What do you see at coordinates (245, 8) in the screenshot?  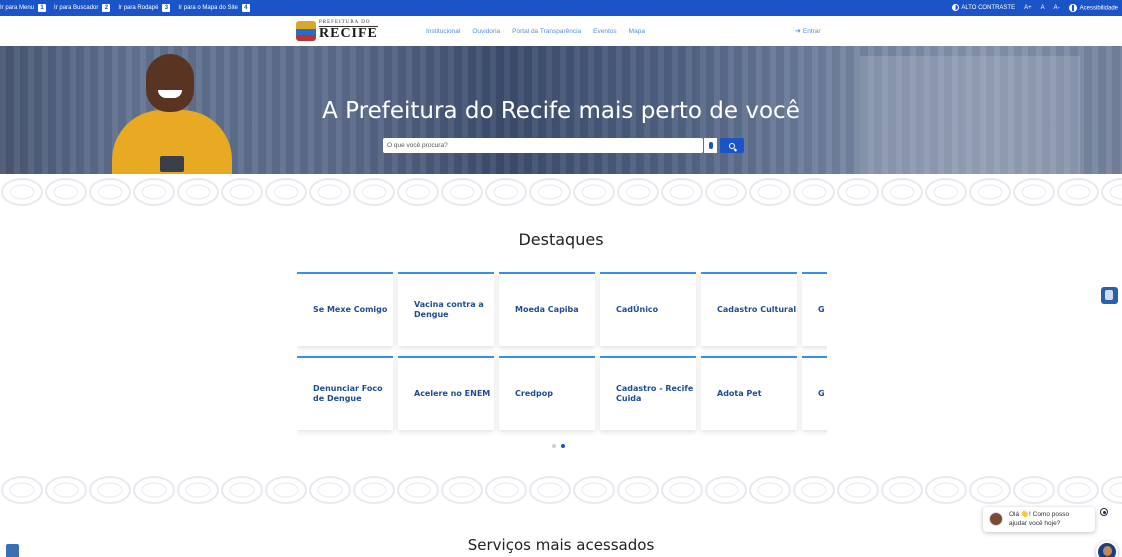 I see `shortcut-key: 4` at bounding box center [245, 8].